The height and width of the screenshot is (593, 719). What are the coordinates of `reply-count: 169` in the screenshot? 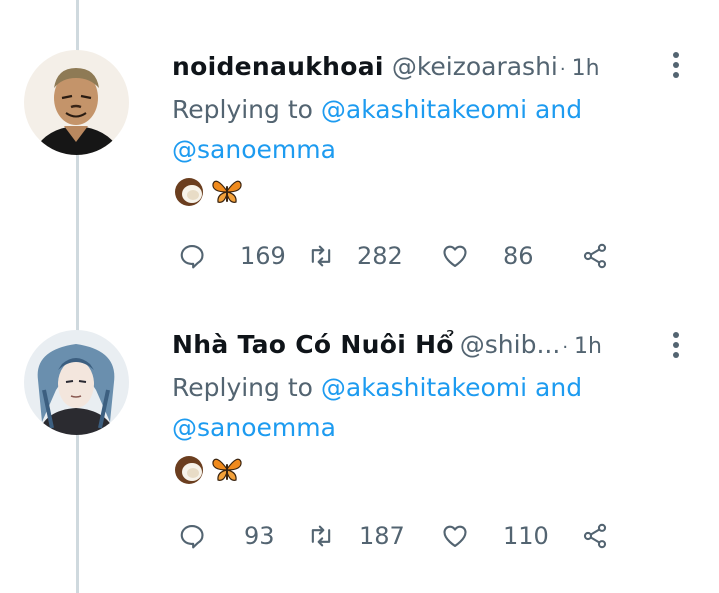 It's located at (263, 256).